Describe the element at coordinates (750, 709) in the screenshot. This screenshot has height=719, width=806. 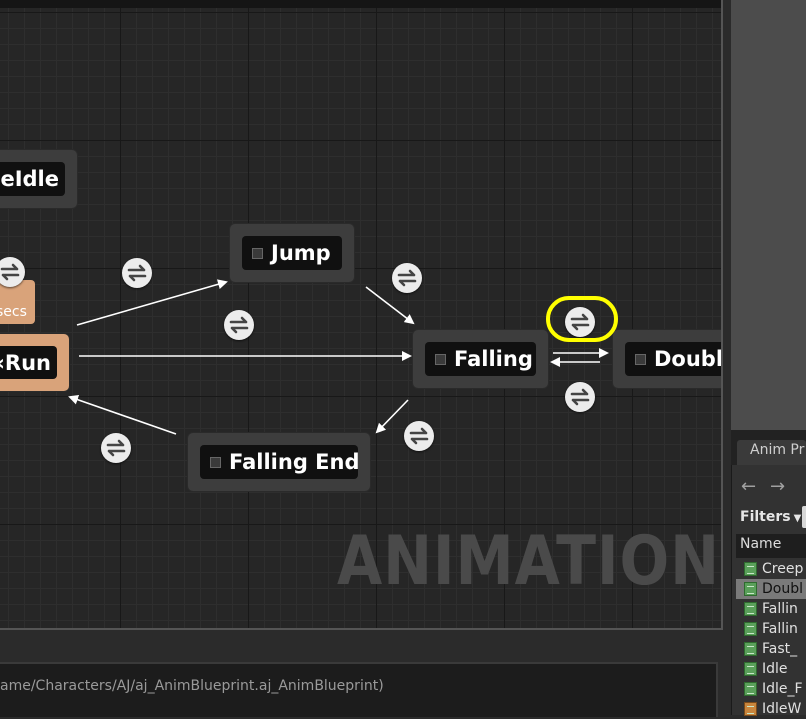
I see `anim-montage-icon` at that location.